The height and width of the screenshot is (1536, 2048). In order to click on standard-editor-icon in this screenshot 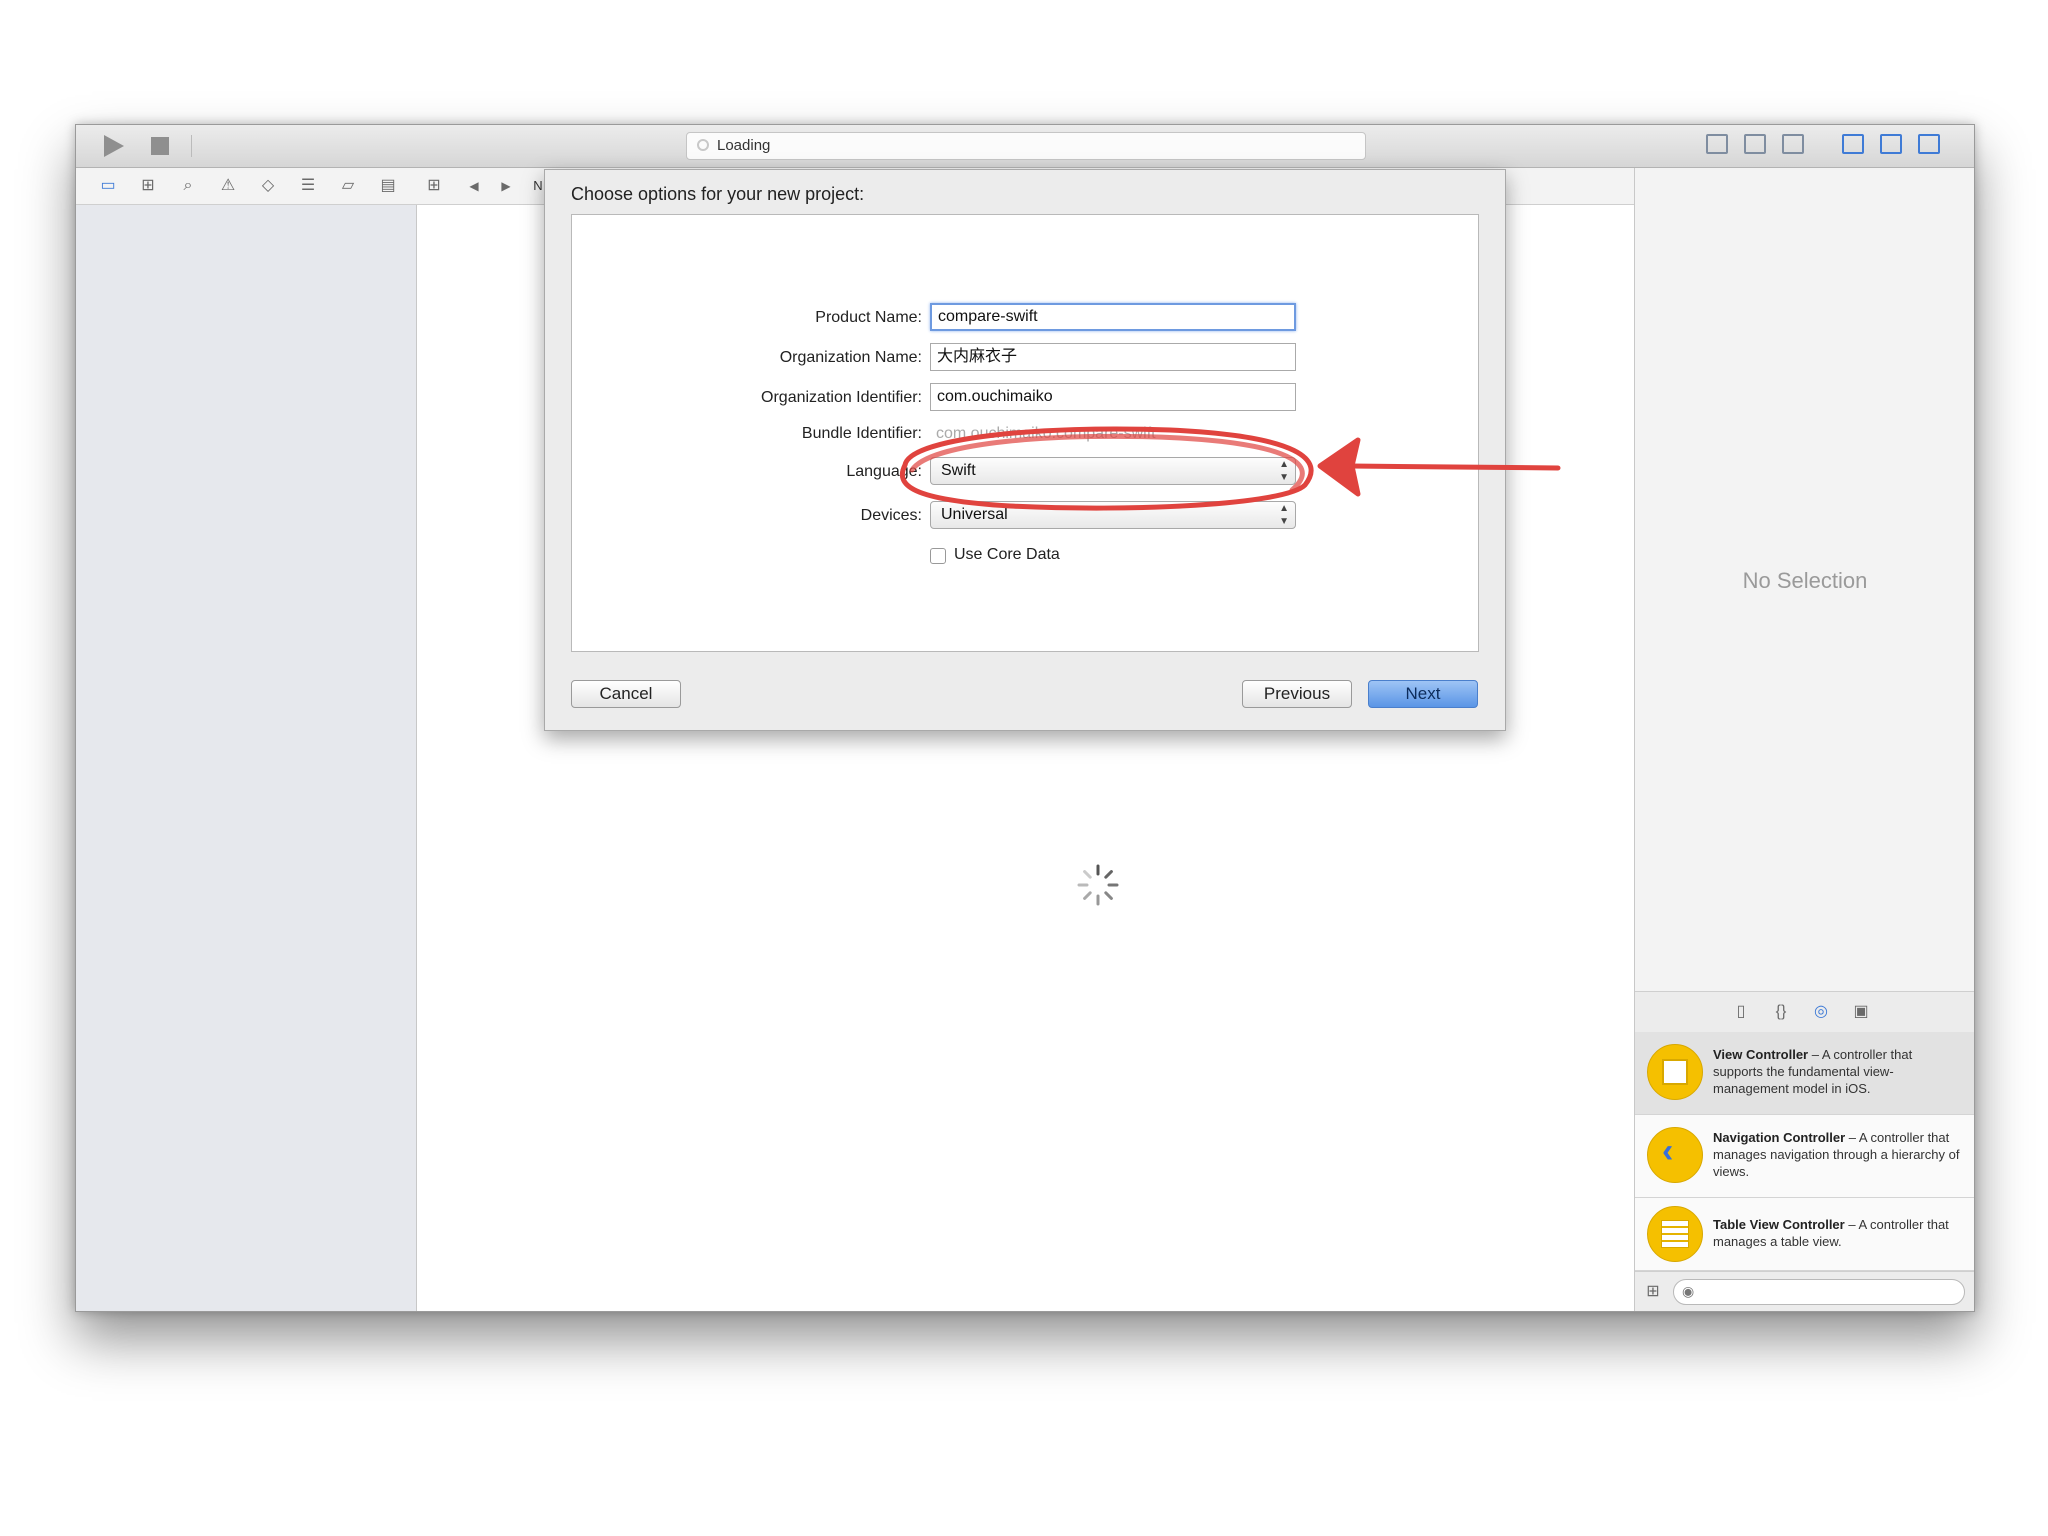, I will do `click(1717, 144)`.